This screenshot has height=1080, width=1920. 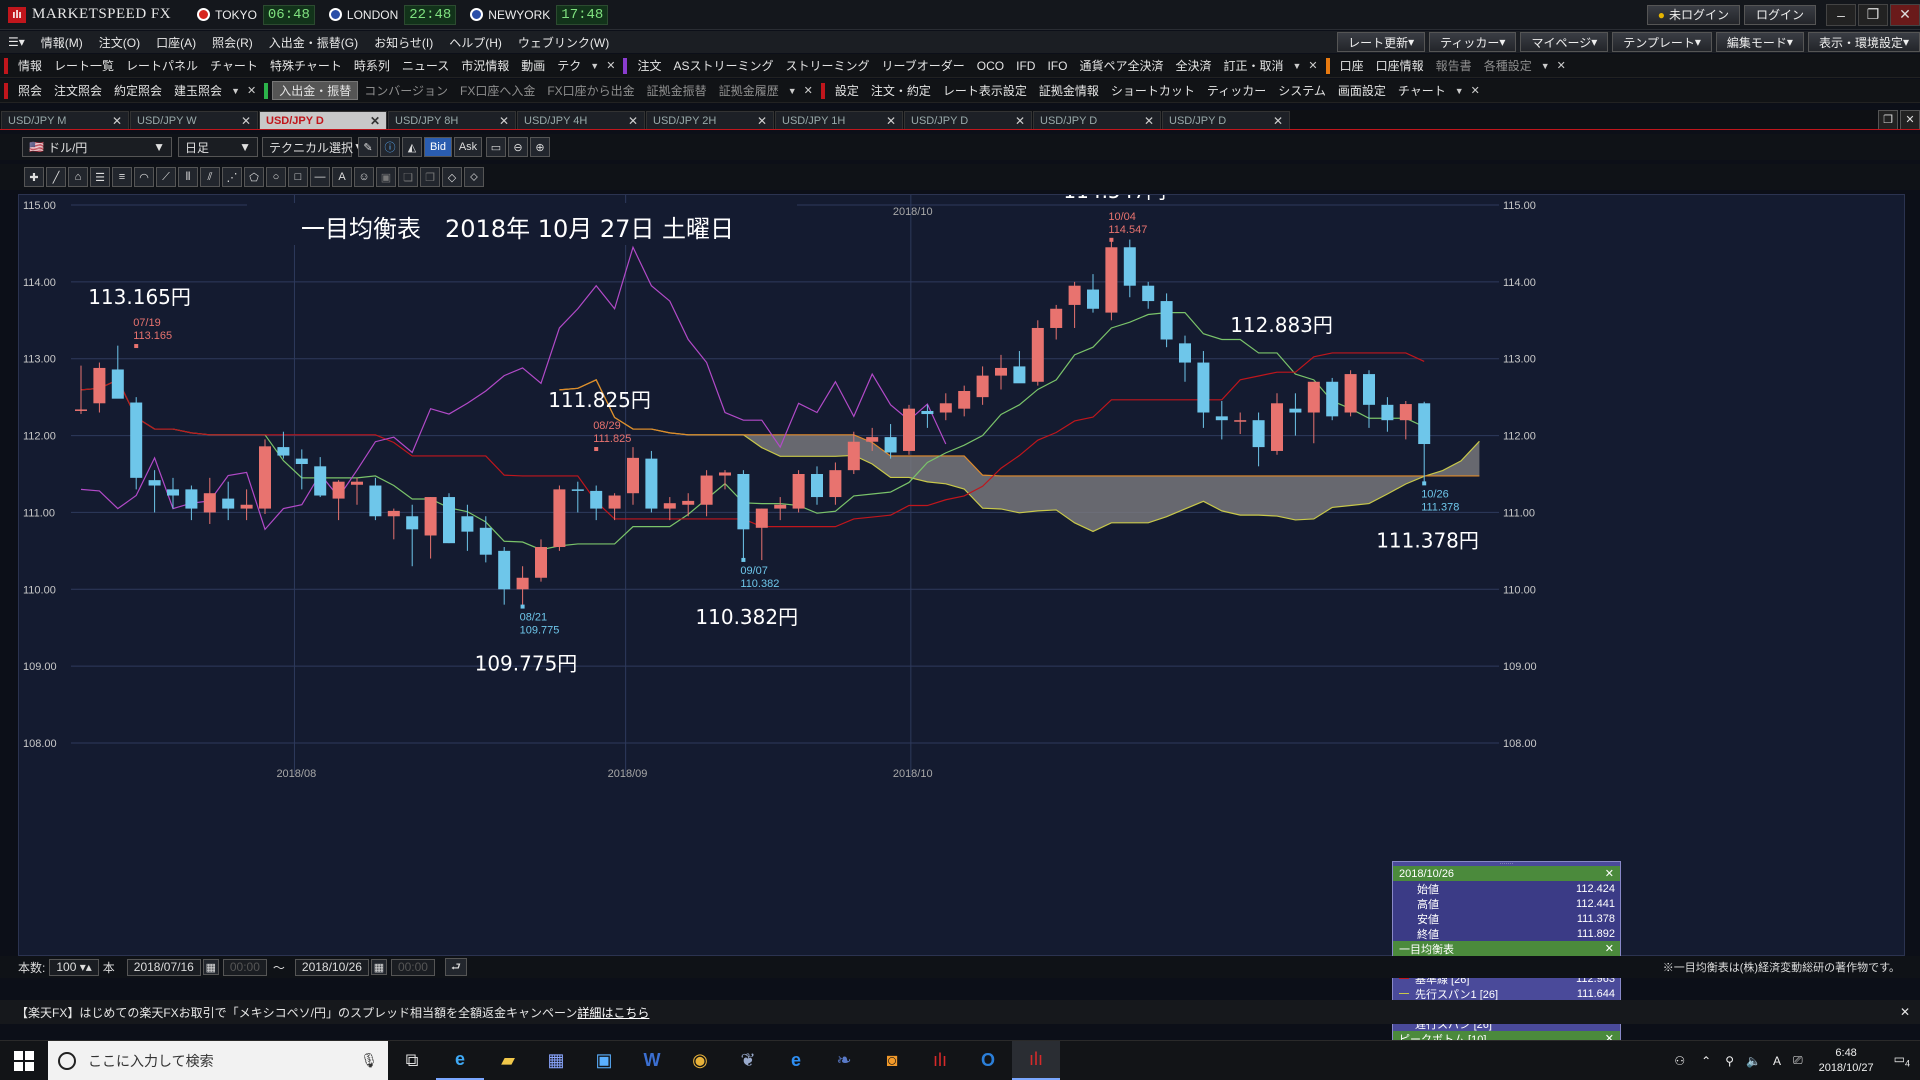 What do you see at coordinates (749, 90) in the screenshot?
I see `toolbar-item: 証拠金履歴` at bounding box center [749, 90].